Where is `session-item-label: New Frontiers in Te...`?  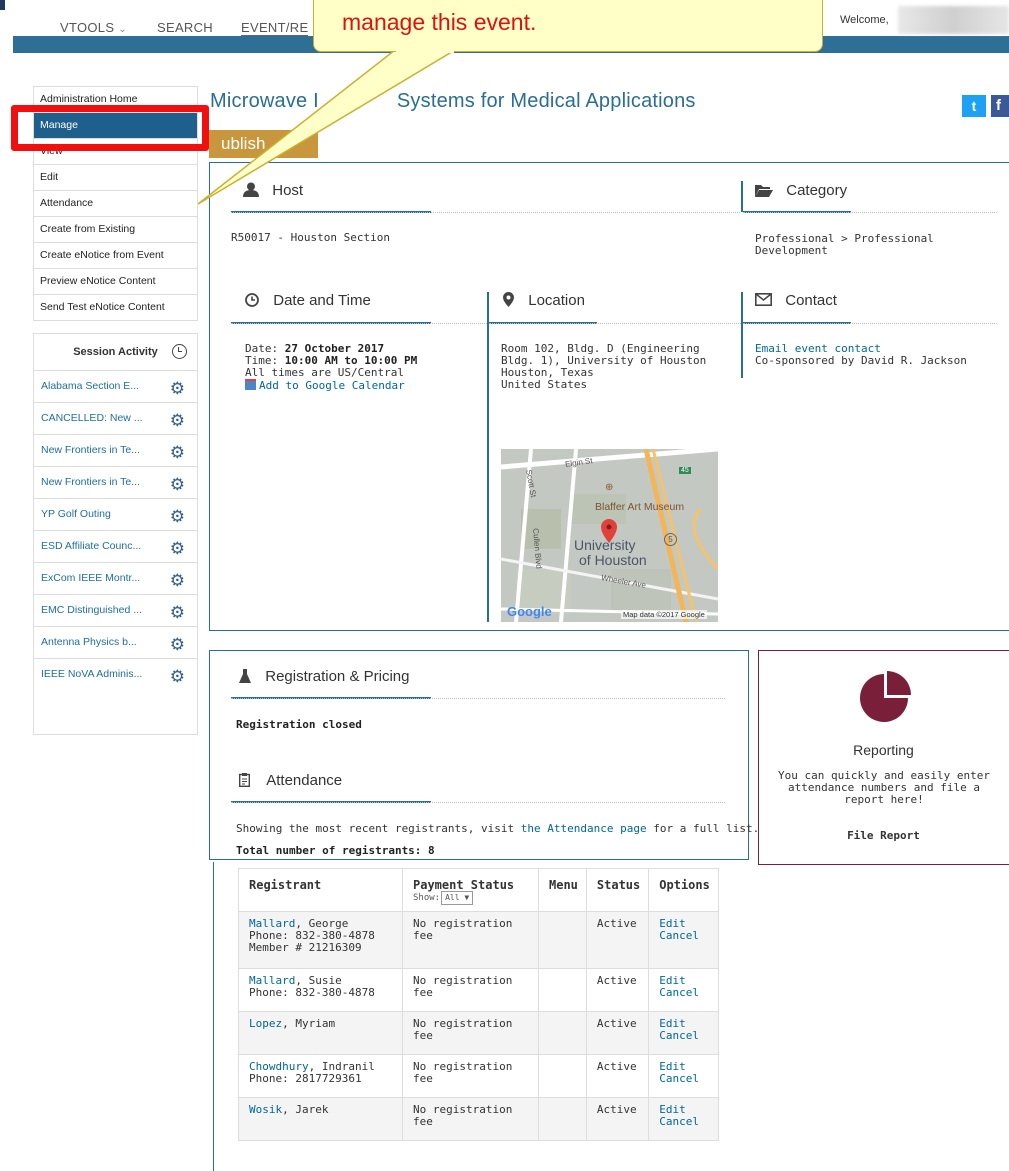
session-item-label: New Frontiers in Te... is located at coordinates (91, 450).